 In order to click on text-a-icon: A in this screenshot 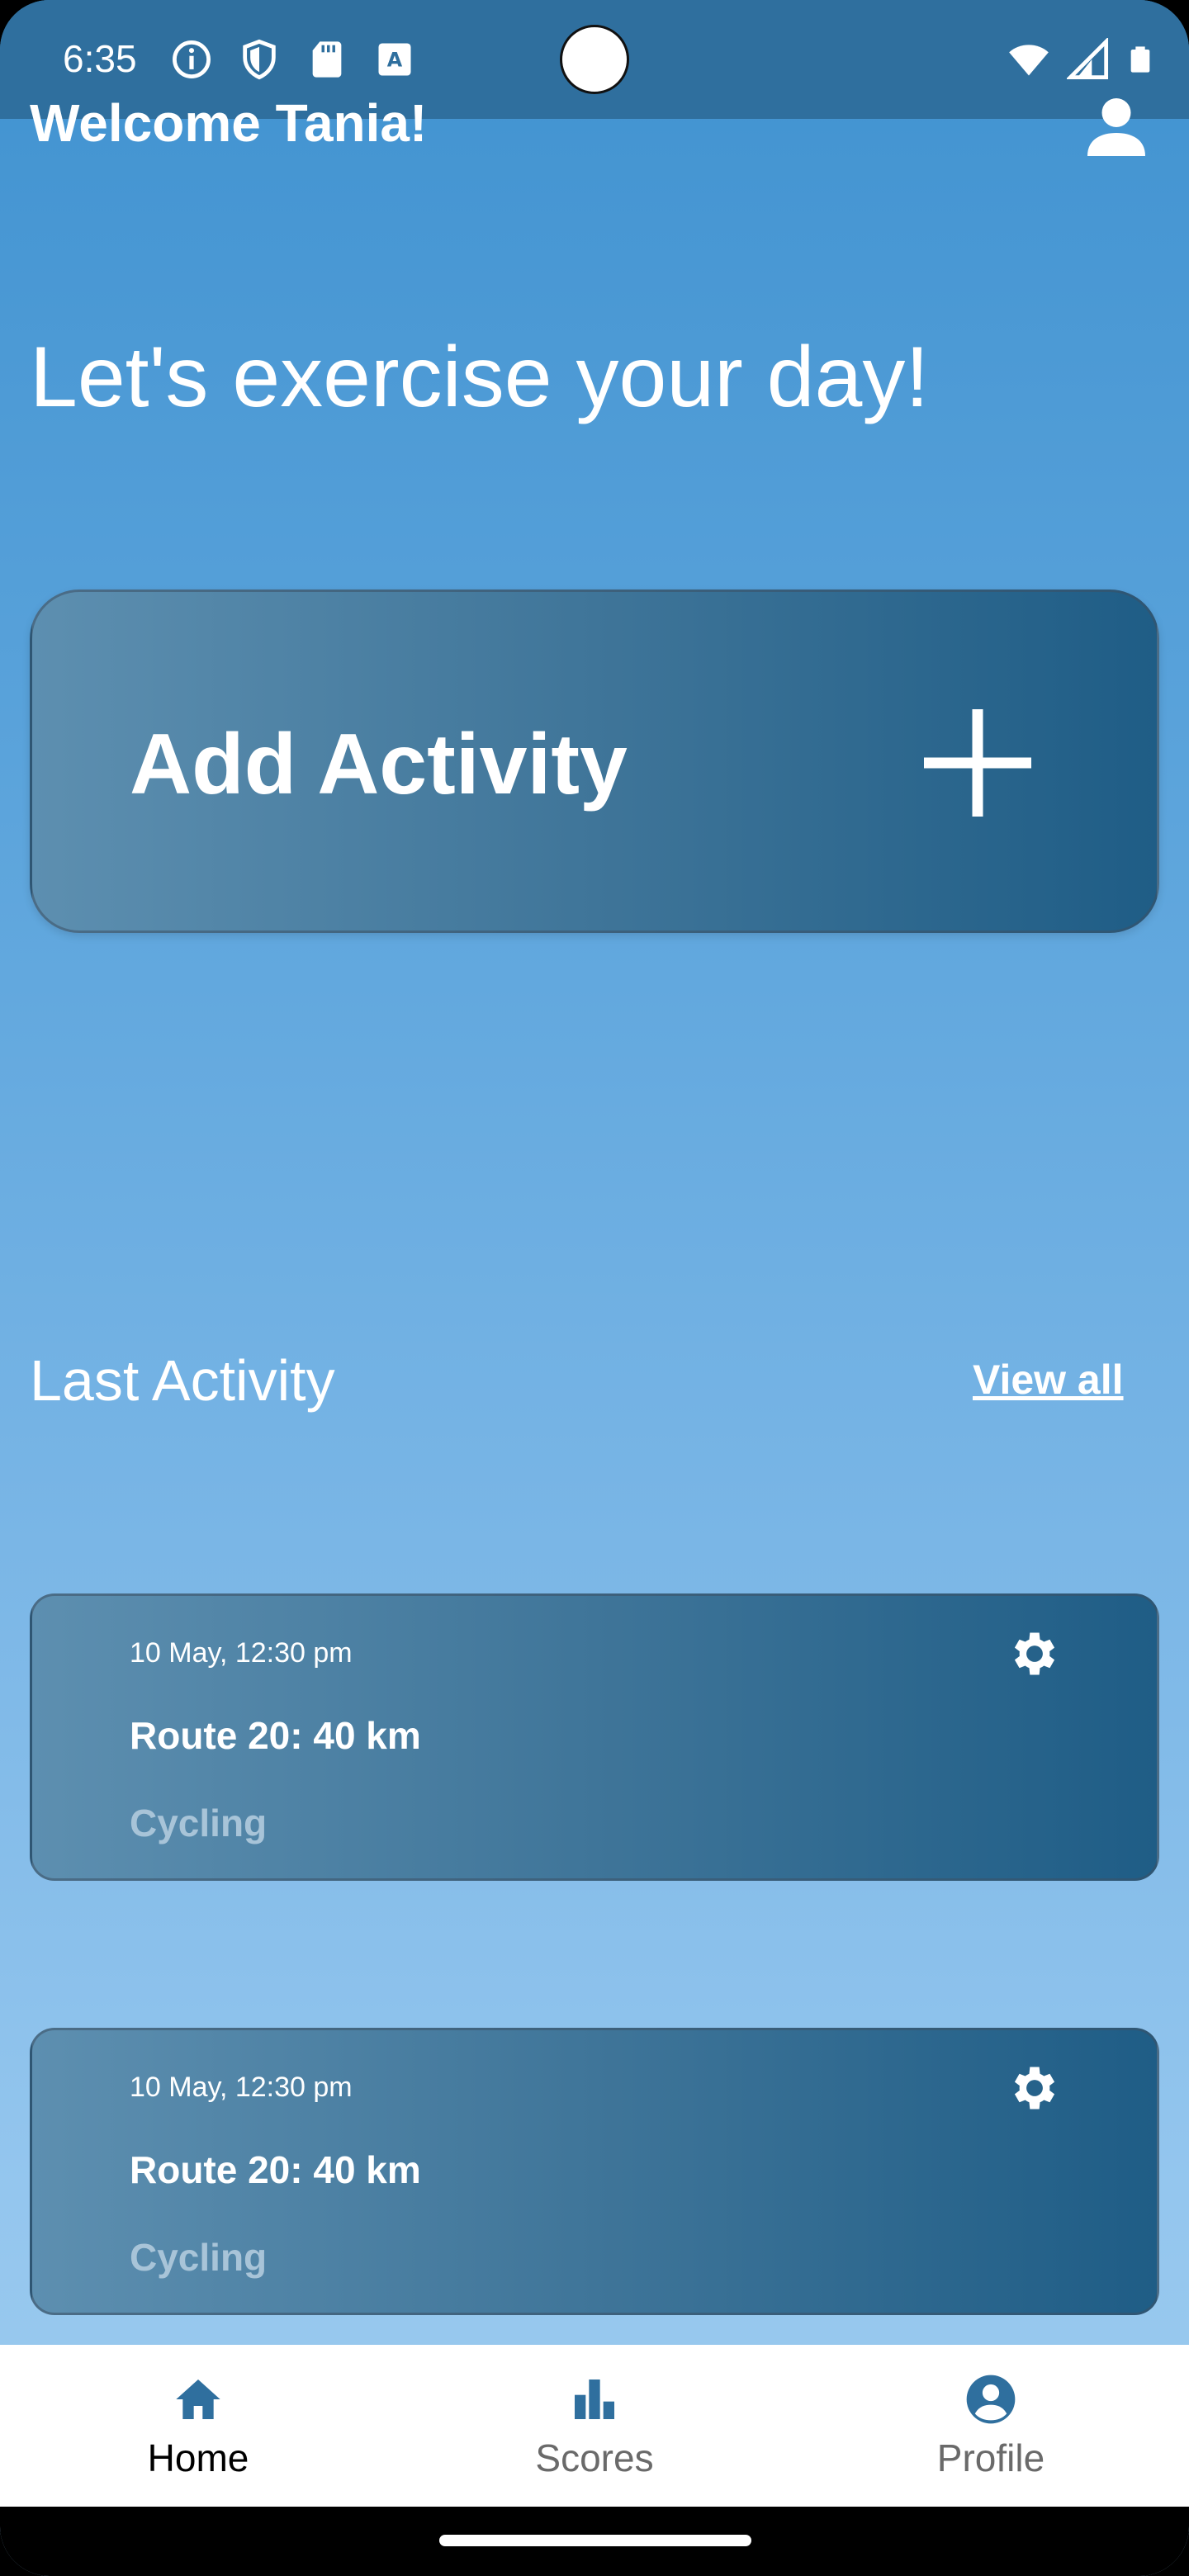, I will do `click(394, 59)`.